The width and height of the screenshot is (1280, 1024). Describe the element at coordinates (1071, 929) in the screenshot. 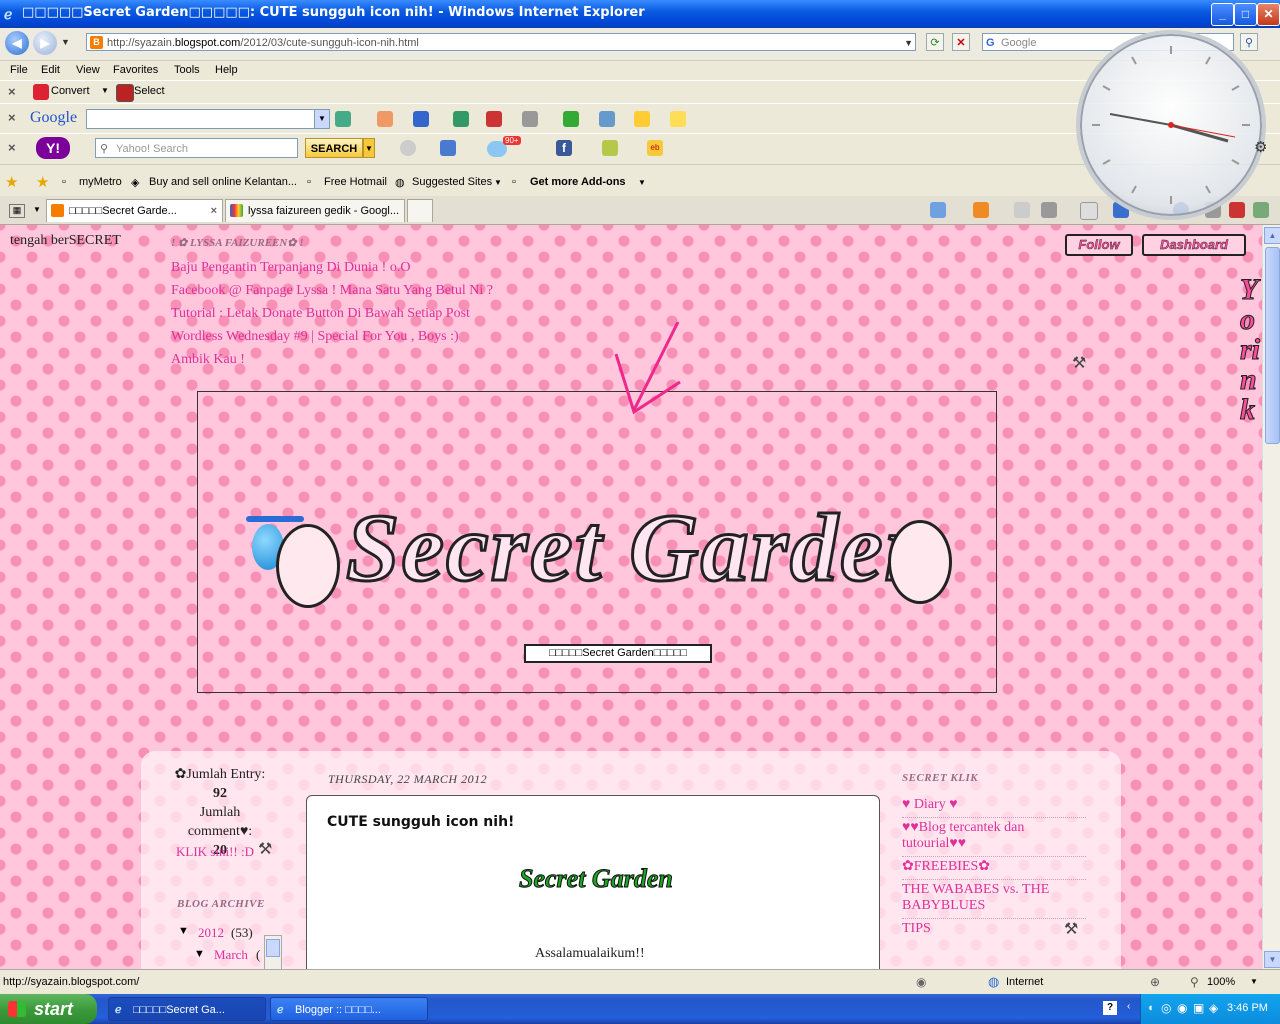

I see `edit-sidebar-icon: ⚒` at that location.